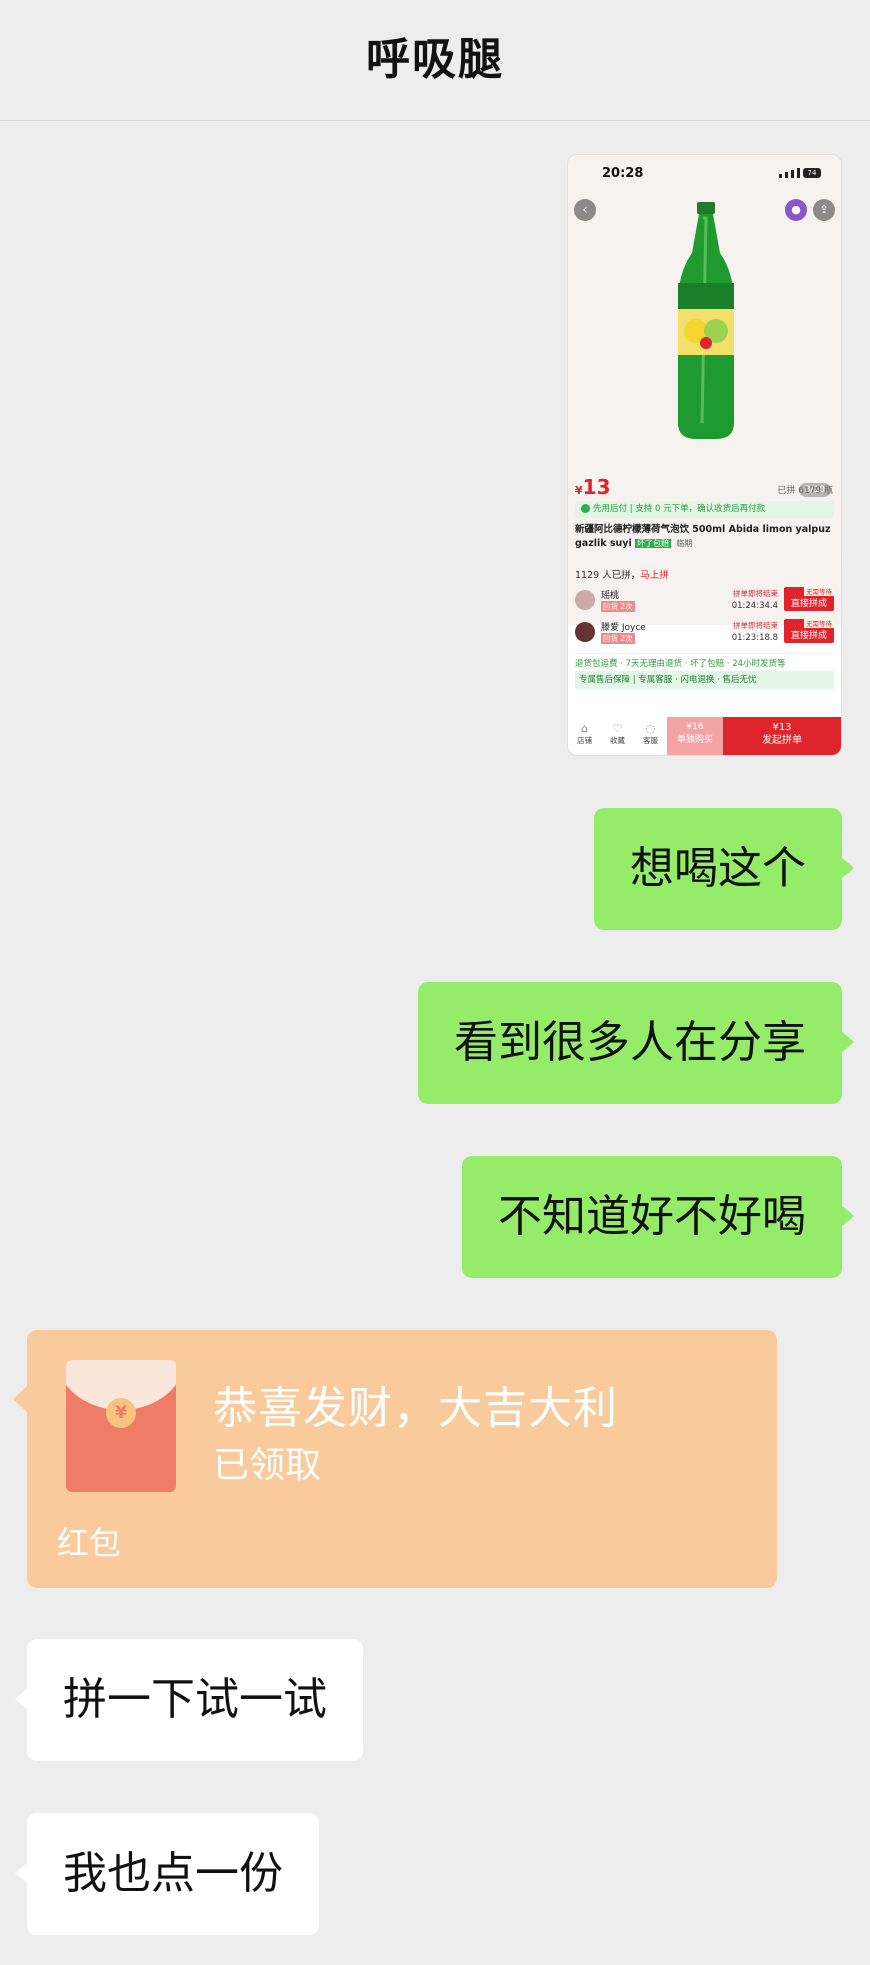 This screenshot has width=870, height=1965. What do you see at coordinates (650, 728) in the screenshot?
I see `chat-icon: ◌` at bounding box center [650, 728].